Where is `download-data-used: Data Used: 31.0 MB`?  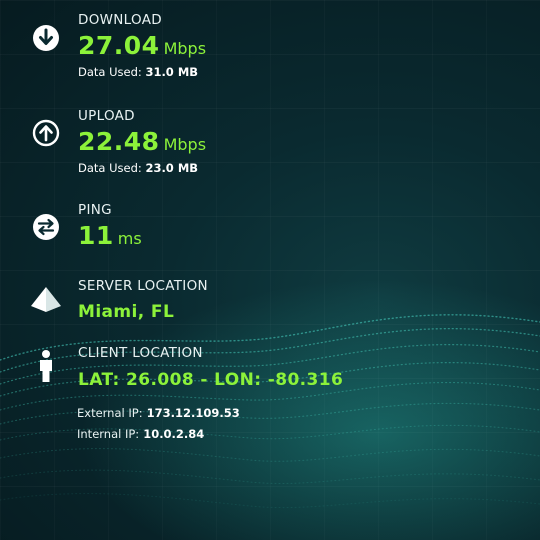
download-data-used: Data Used: 31.0 MB is located at coordinates (138, 72).